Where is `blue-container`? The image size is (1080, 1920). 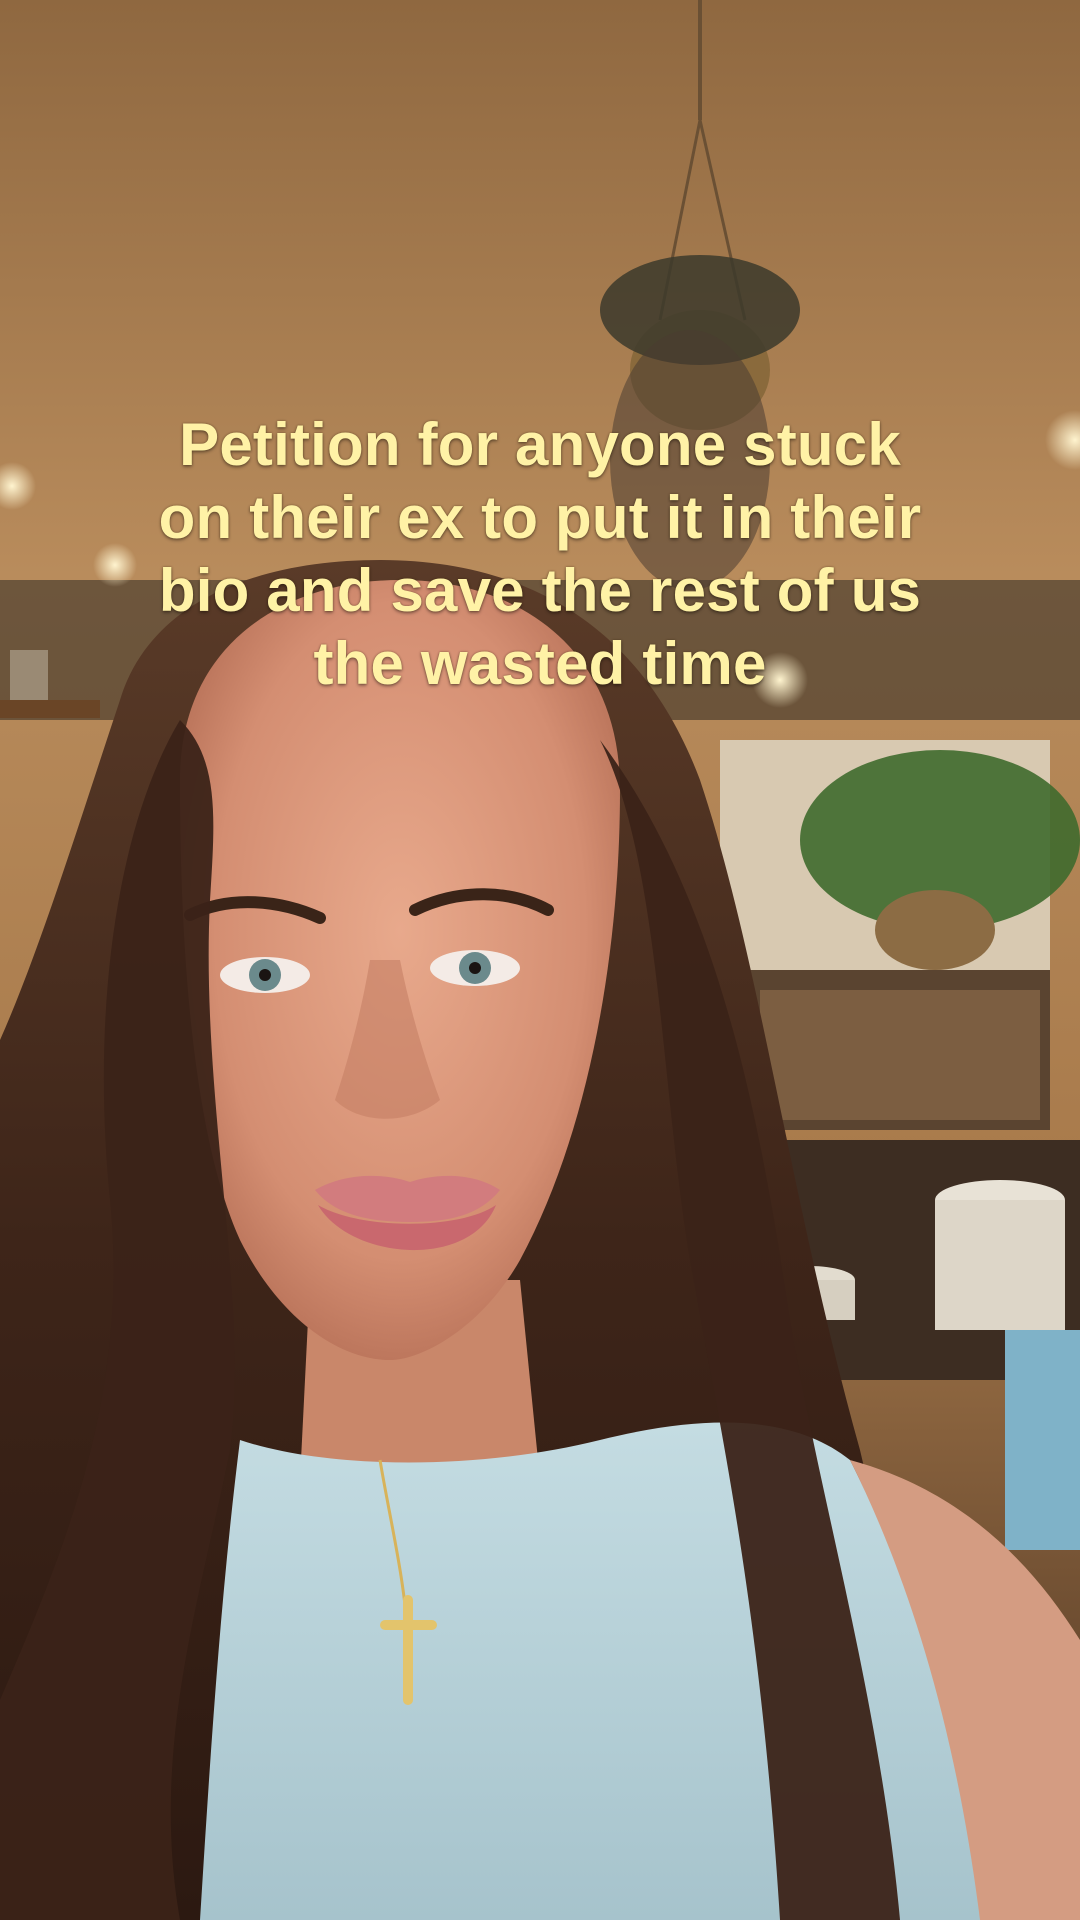
blue-container is located at coordinates (1042, 1440).